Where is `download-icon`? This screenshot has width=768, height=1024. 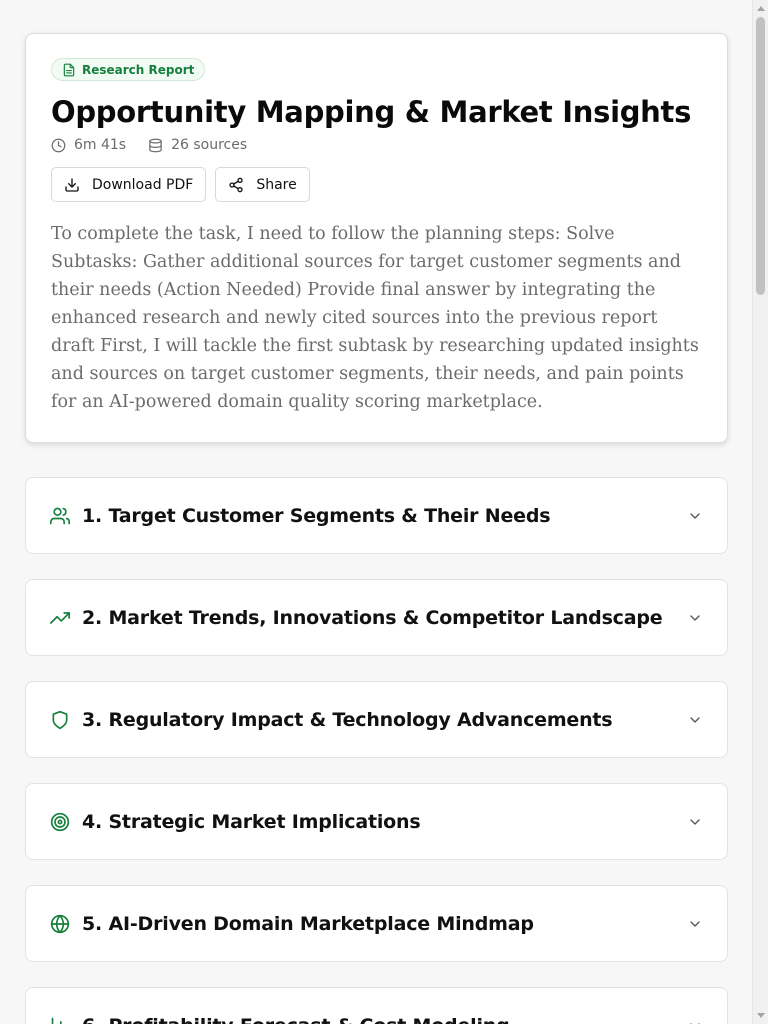 download-icon is located at coordinates (72, 184).